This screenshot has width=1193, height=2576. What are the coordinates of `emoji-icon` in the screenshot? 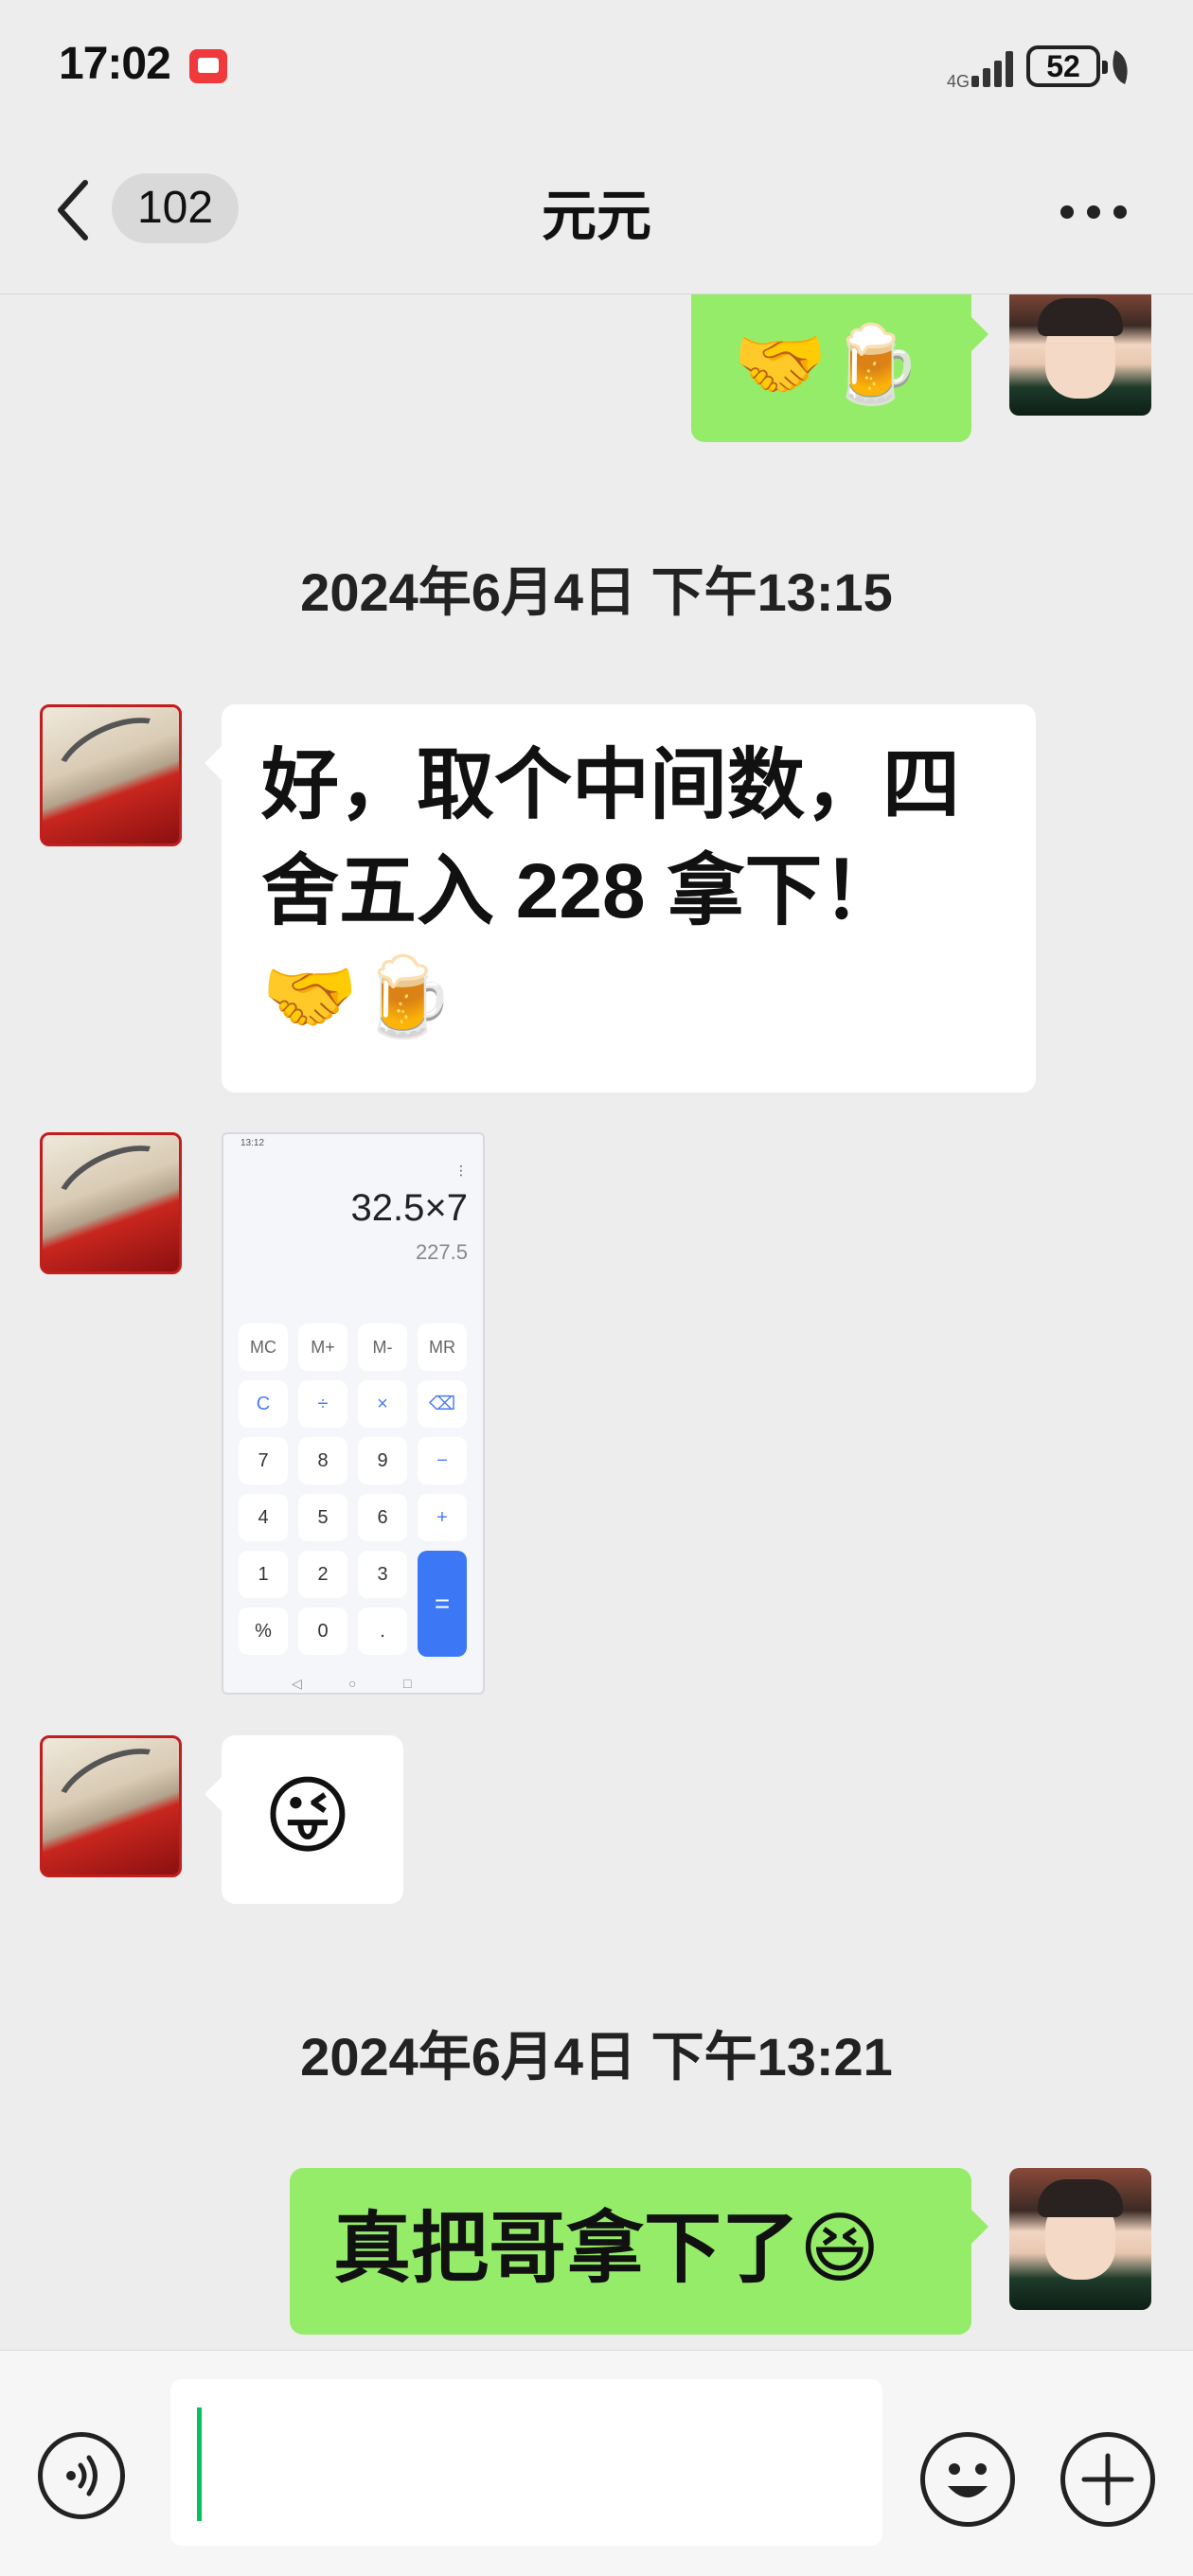 It's located at (967, 2479).